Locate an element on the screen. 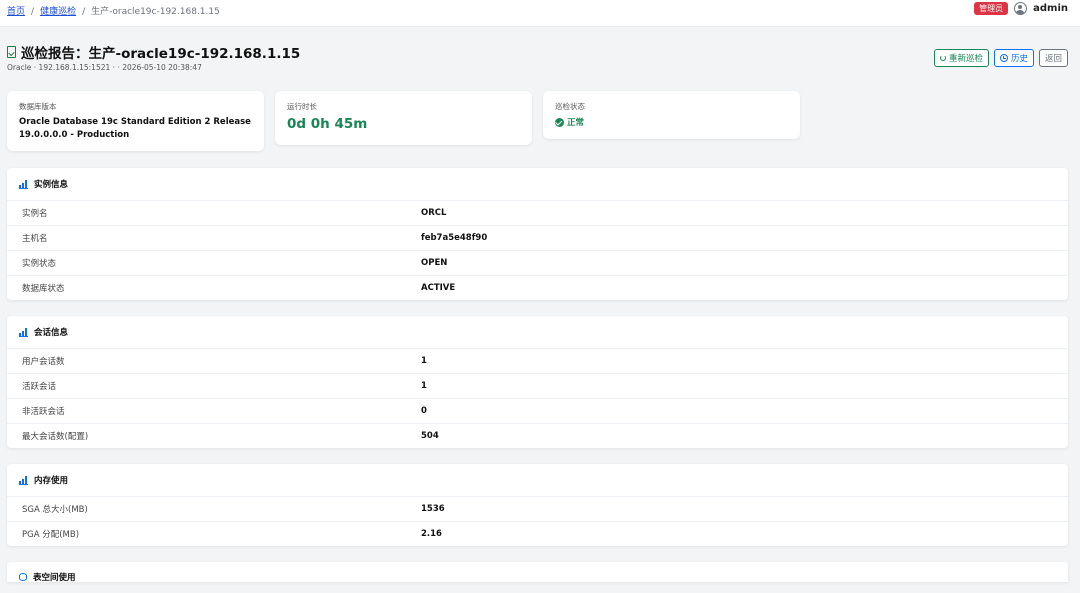 This screenshot has height=593, width=1080. row-label: 活跃会话 is located at coordinates (39, 387).